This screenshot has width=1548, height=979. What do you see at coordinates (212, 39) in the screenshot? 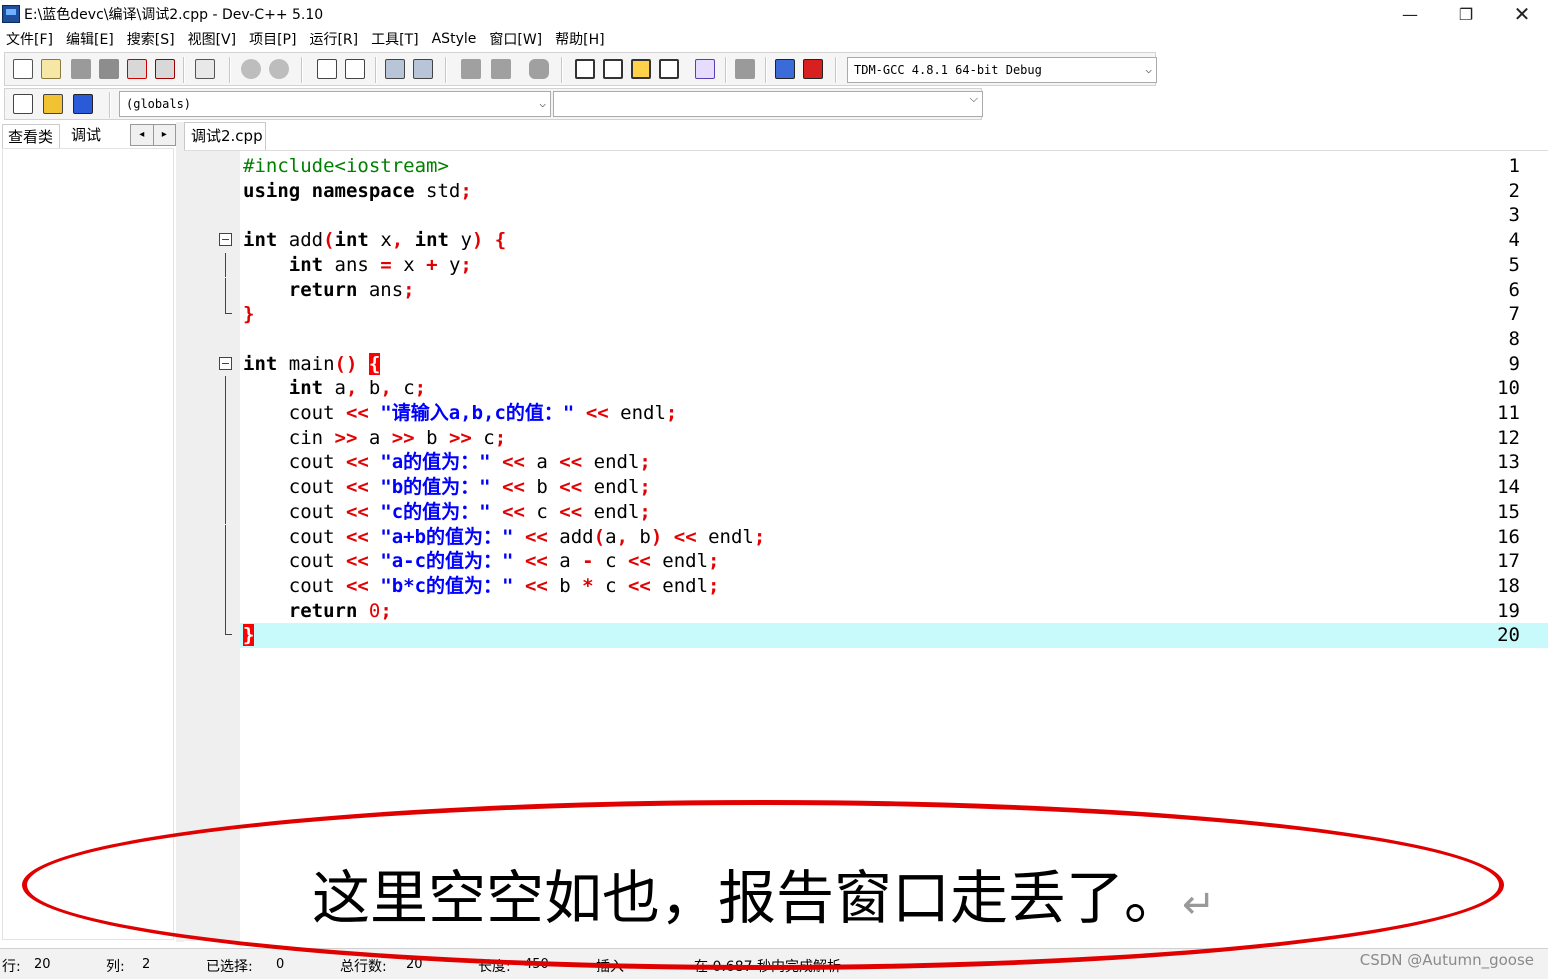
I see `menu-view: 视图[V]` at bounding box center [212, 39].